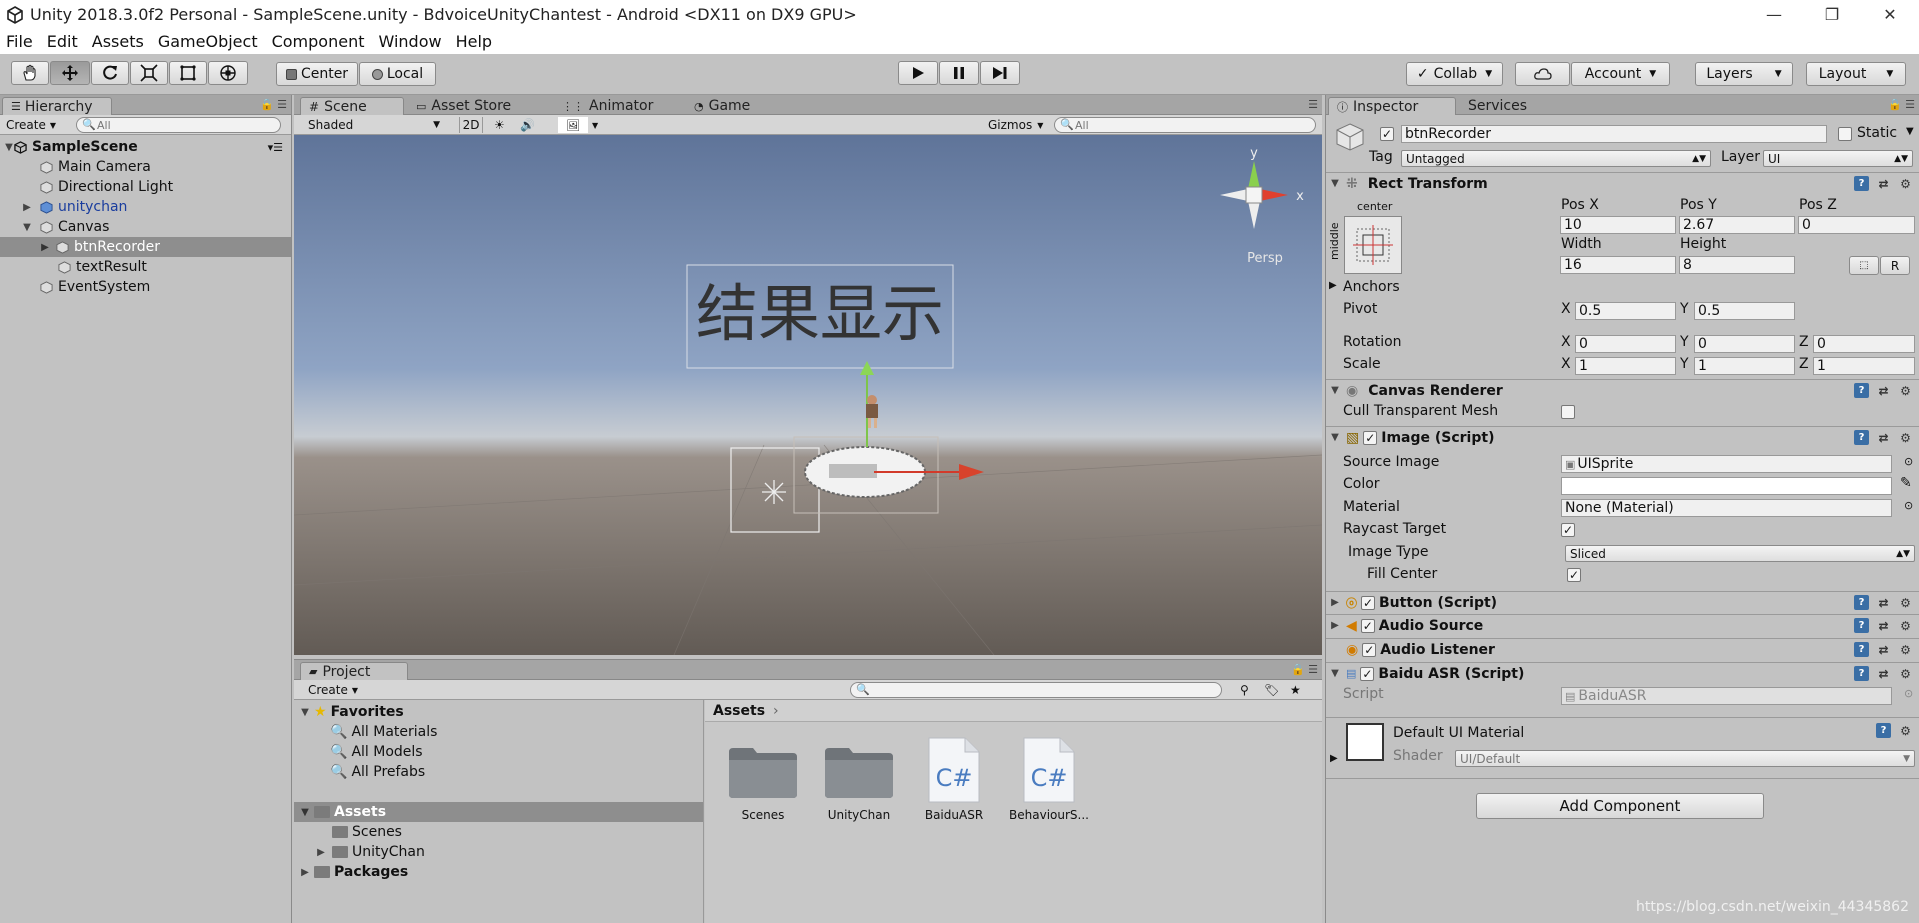 Image resolution: width=1919 pixels, height=923 pixels. I want to click on hierarchy-search-input: 🔍 All, so click(178, 125).